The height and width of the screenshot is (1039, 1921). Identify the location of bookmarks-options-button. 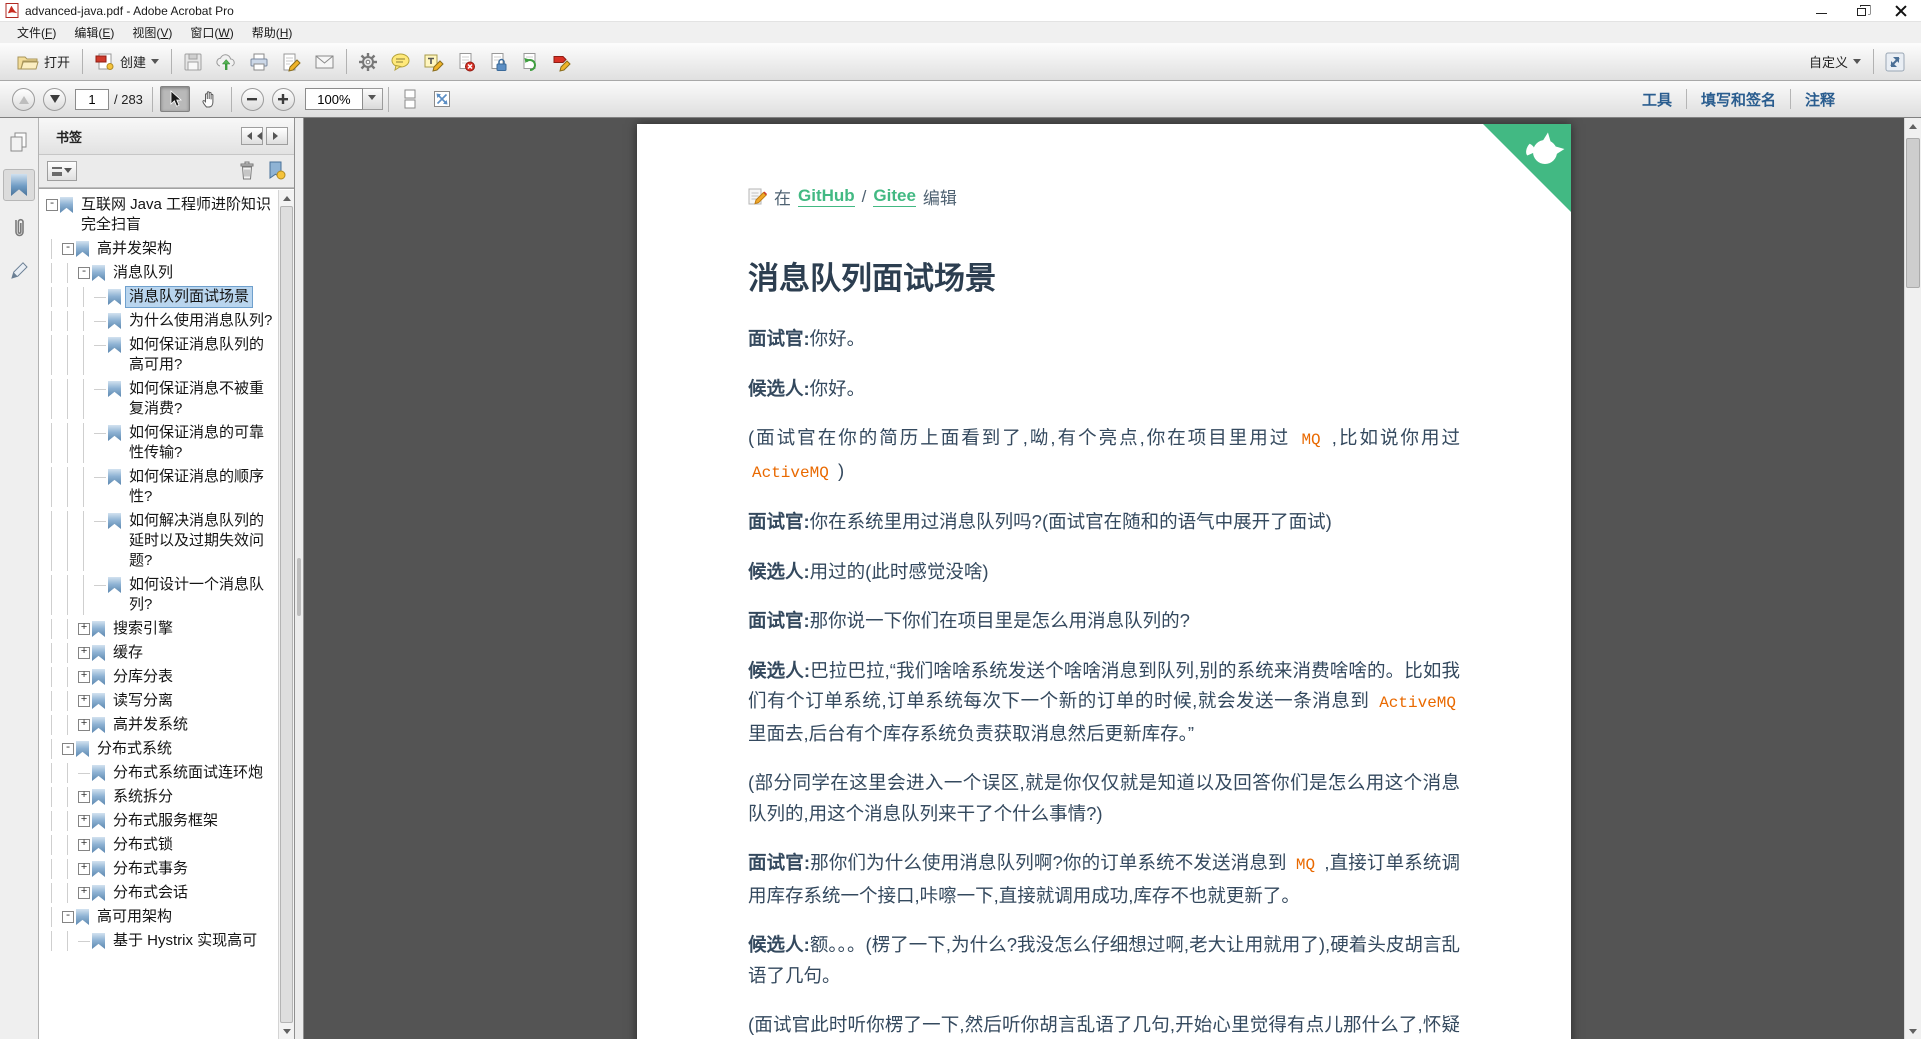
(62, 171).